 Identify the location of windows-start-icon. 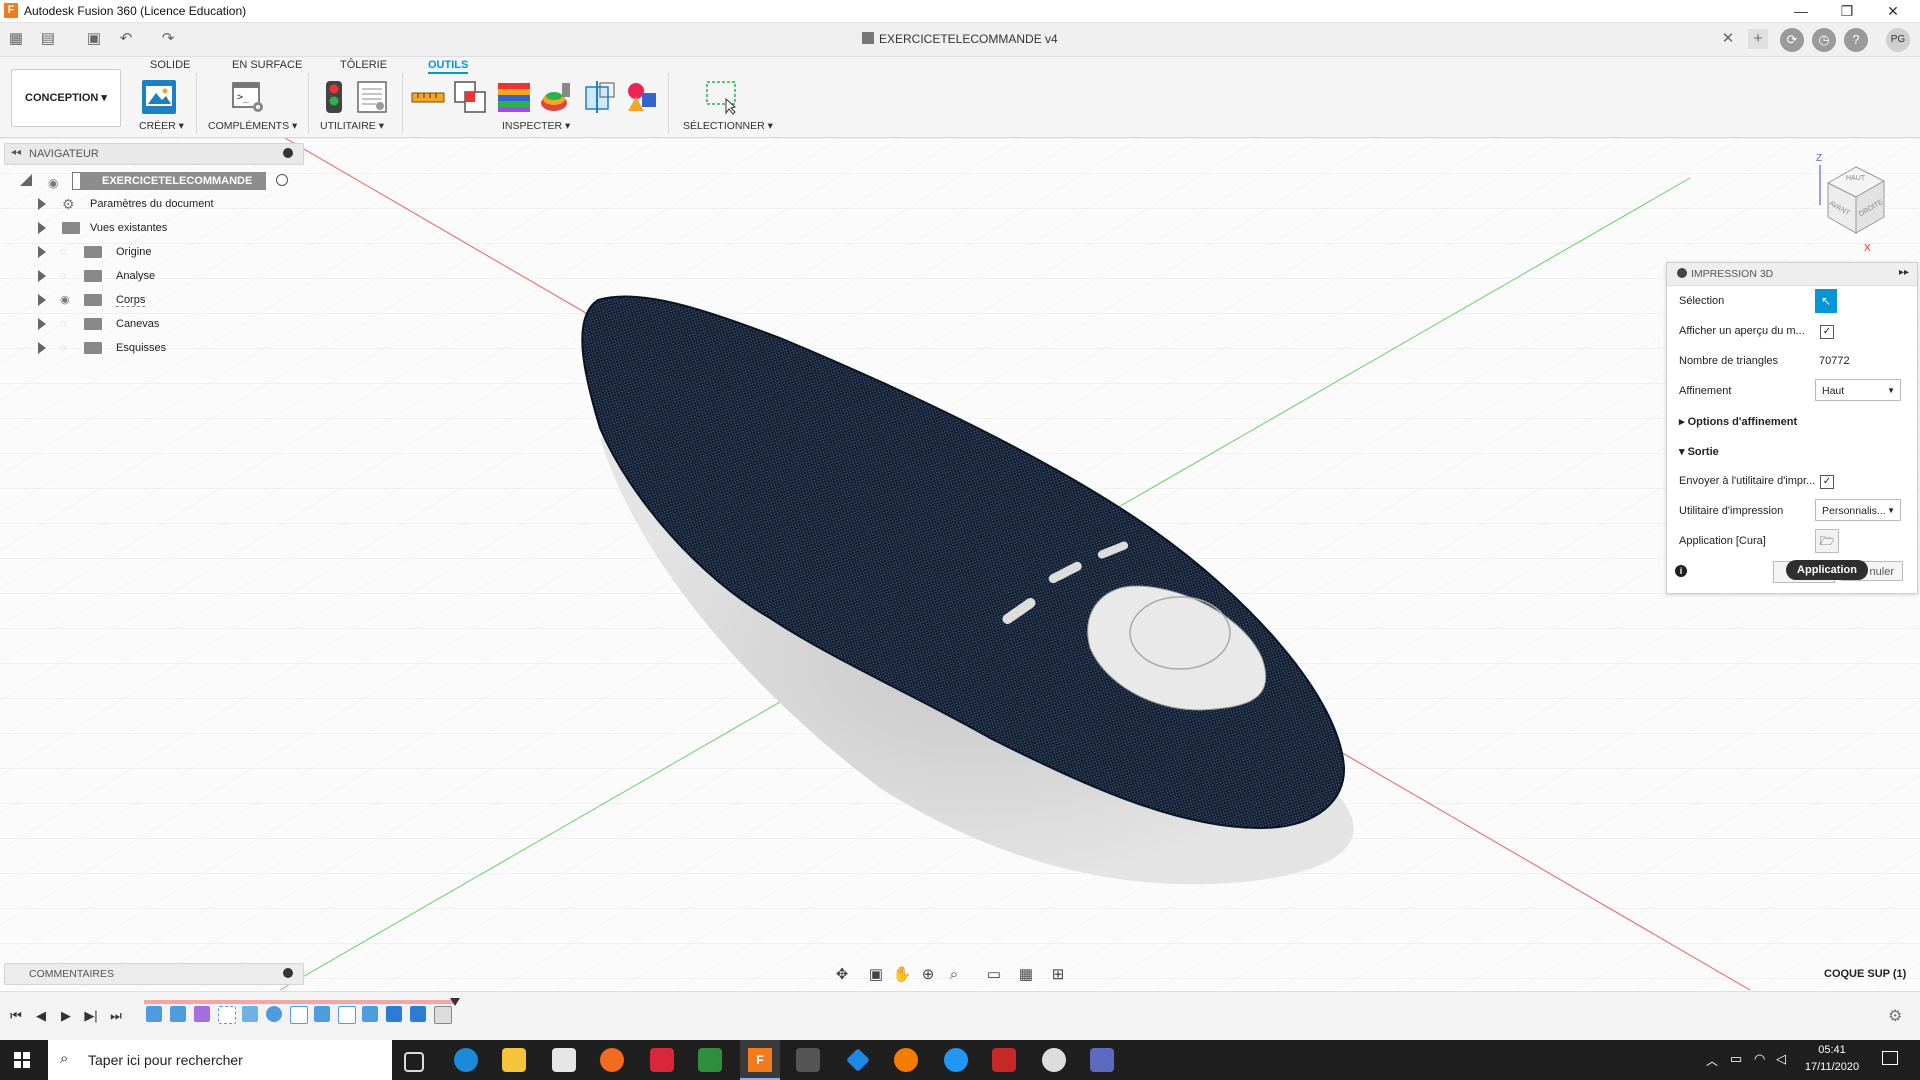
(22, 1060).